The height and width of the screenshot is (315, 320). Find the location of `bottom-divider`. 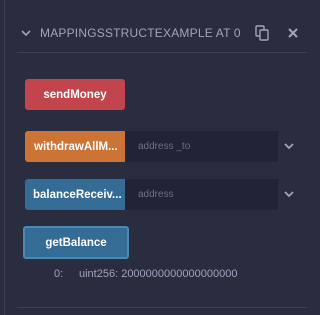

bottom-divider is located at coordinates (162, 307).